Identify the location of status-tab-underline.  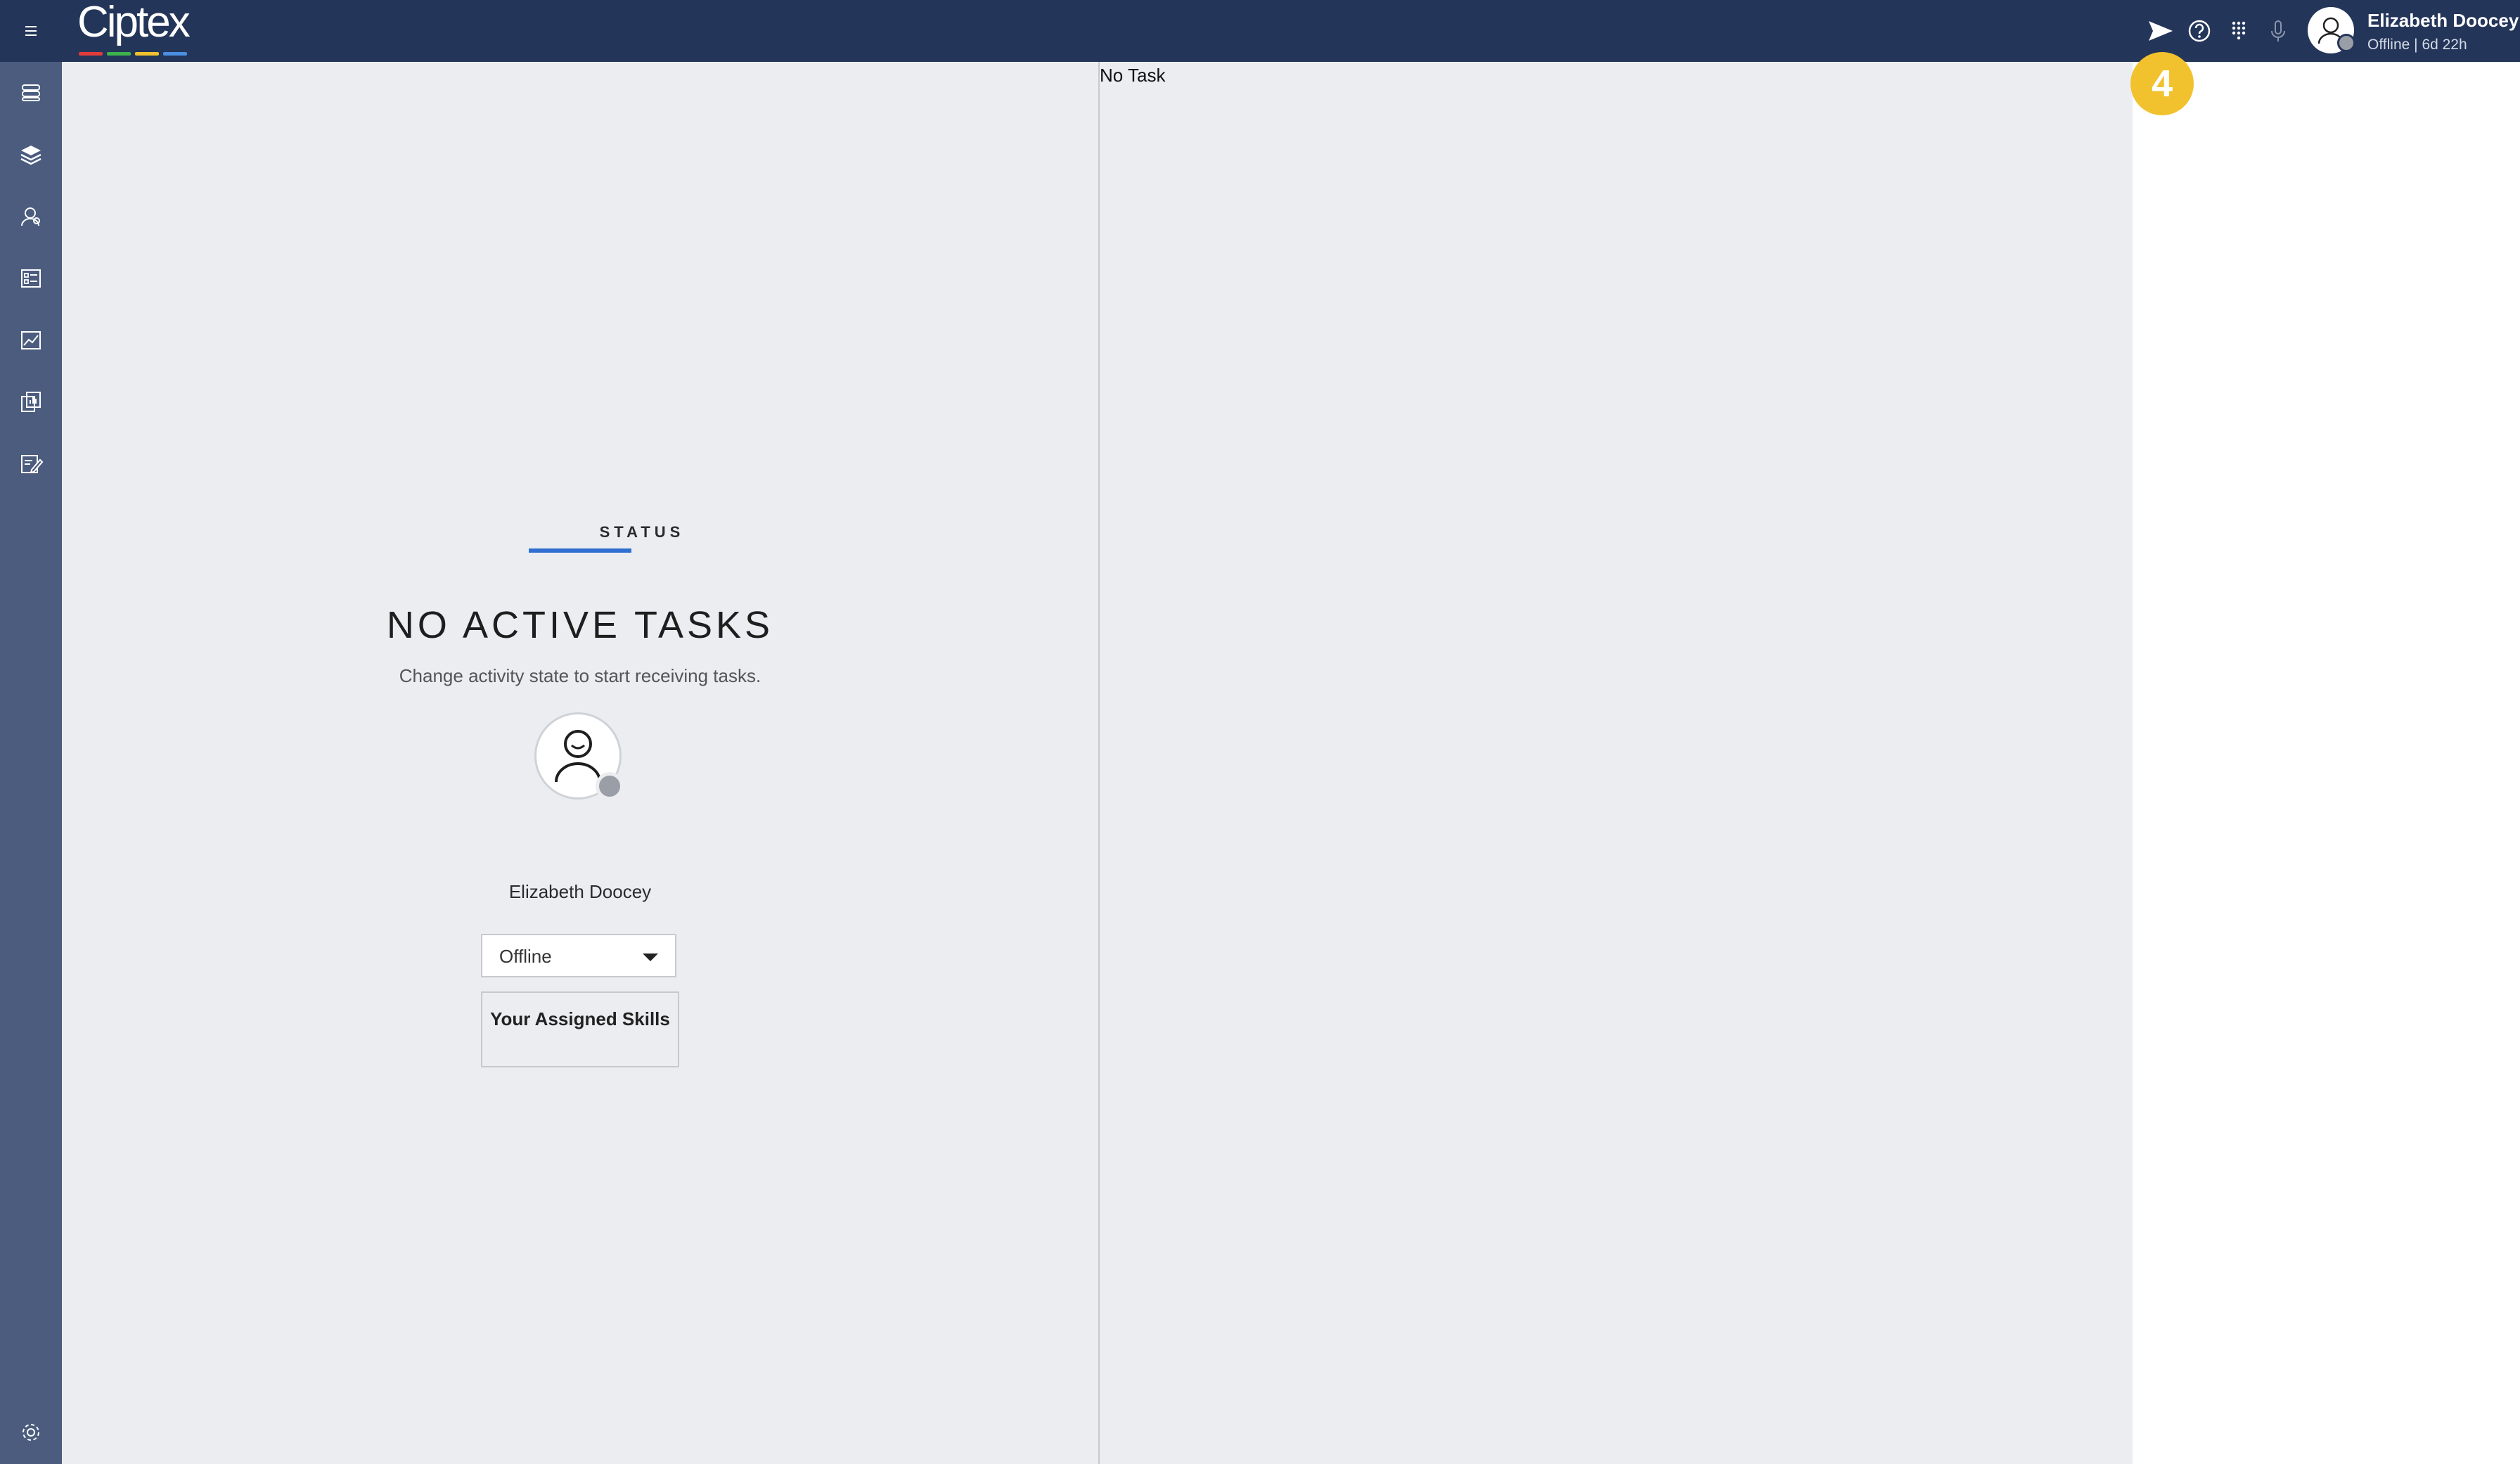
(580, 550).